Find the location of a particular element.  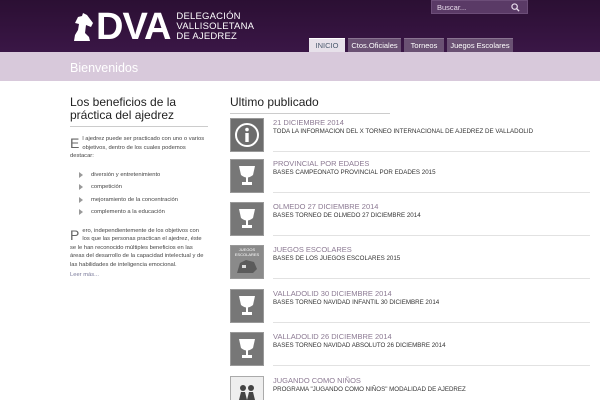

post-title: BASES TORNEO DE OLMEDO 27 DICIEMBRE 2014 is located at coordinates (347, 215).